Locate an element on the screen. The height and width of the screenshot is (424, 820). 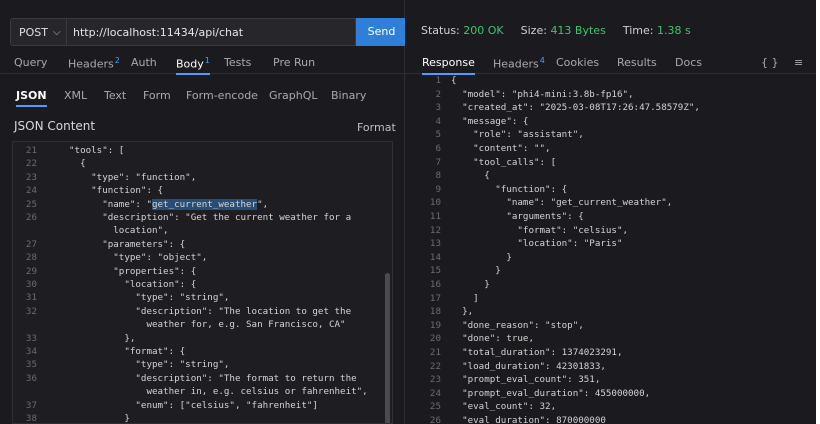
body-tab-json: JSON is located at coordinates (31, 98).